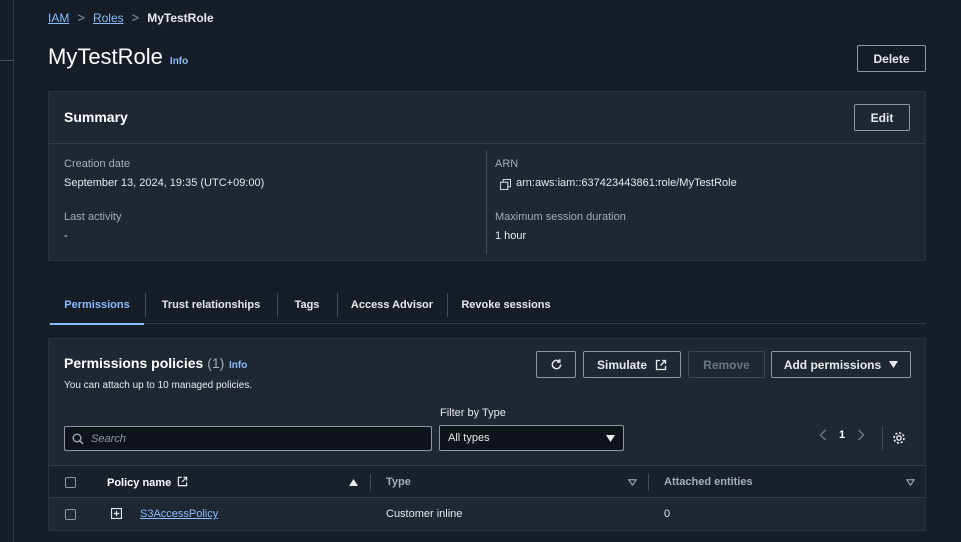 This screenshot has width=961, height=542. I want to click on tab-revoke-sessions: Revoke sessions, so click(506, 305).